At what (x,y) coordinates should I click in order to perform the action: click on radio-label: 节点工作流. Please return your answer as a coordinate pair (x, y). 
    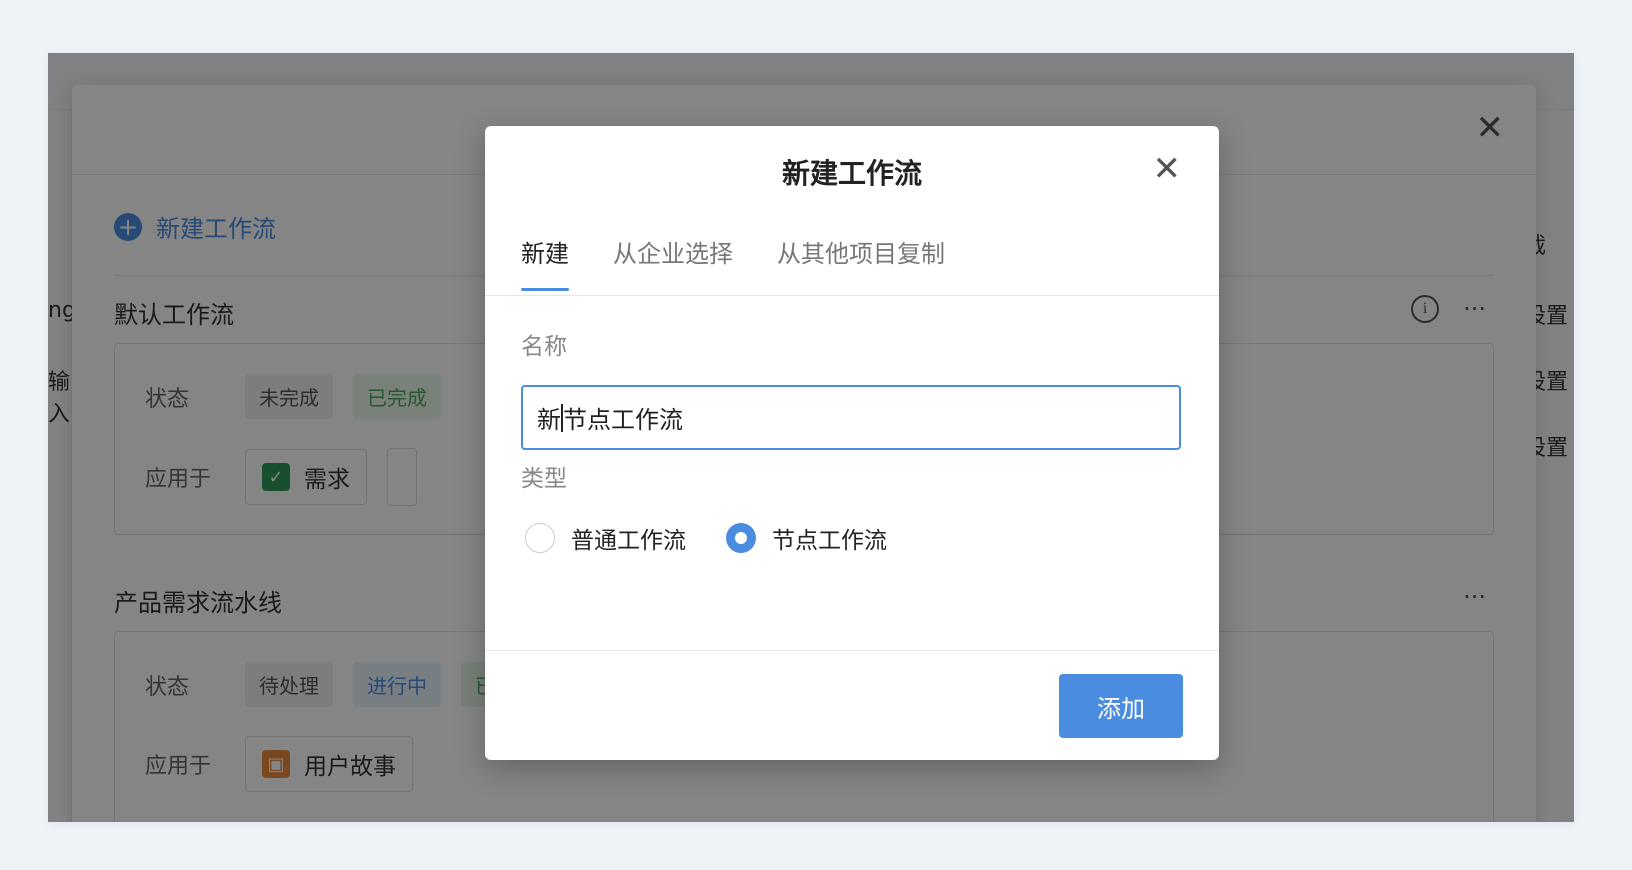
    Looking at the image, I should click on (829, 541).